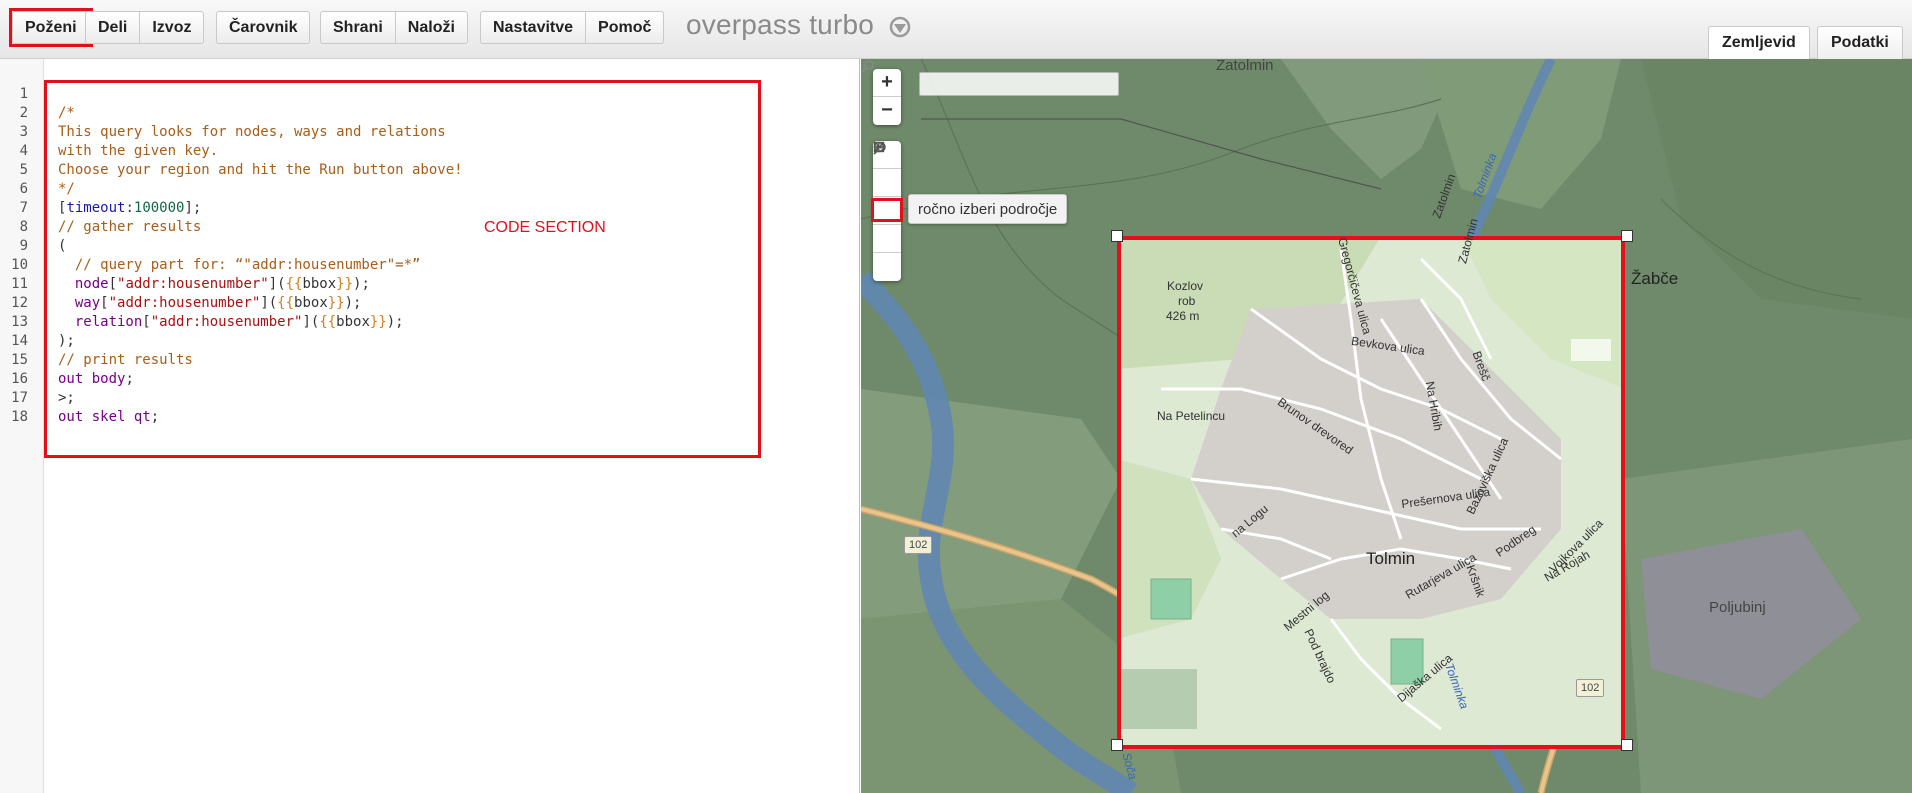  Describe the element at coordinates (1860, 42) in the screenshot. I see `tab-data: Podatki` at that location.